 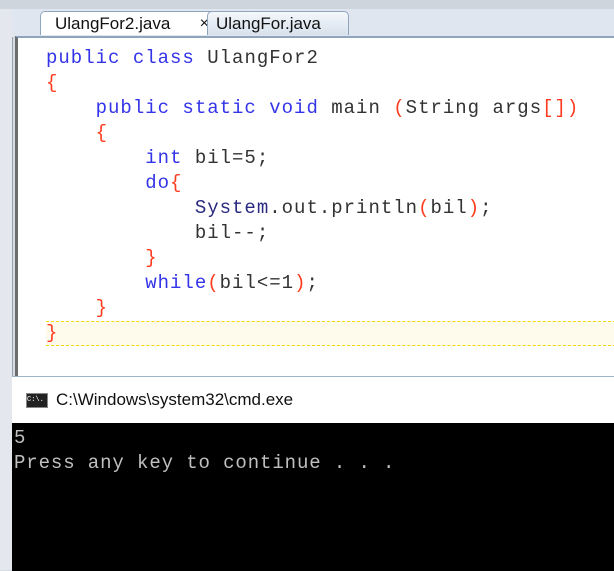 What do you see at coordinates (127, 58) in the screenshot?
I see `code-token: public class` at bounding box center [127, 58].